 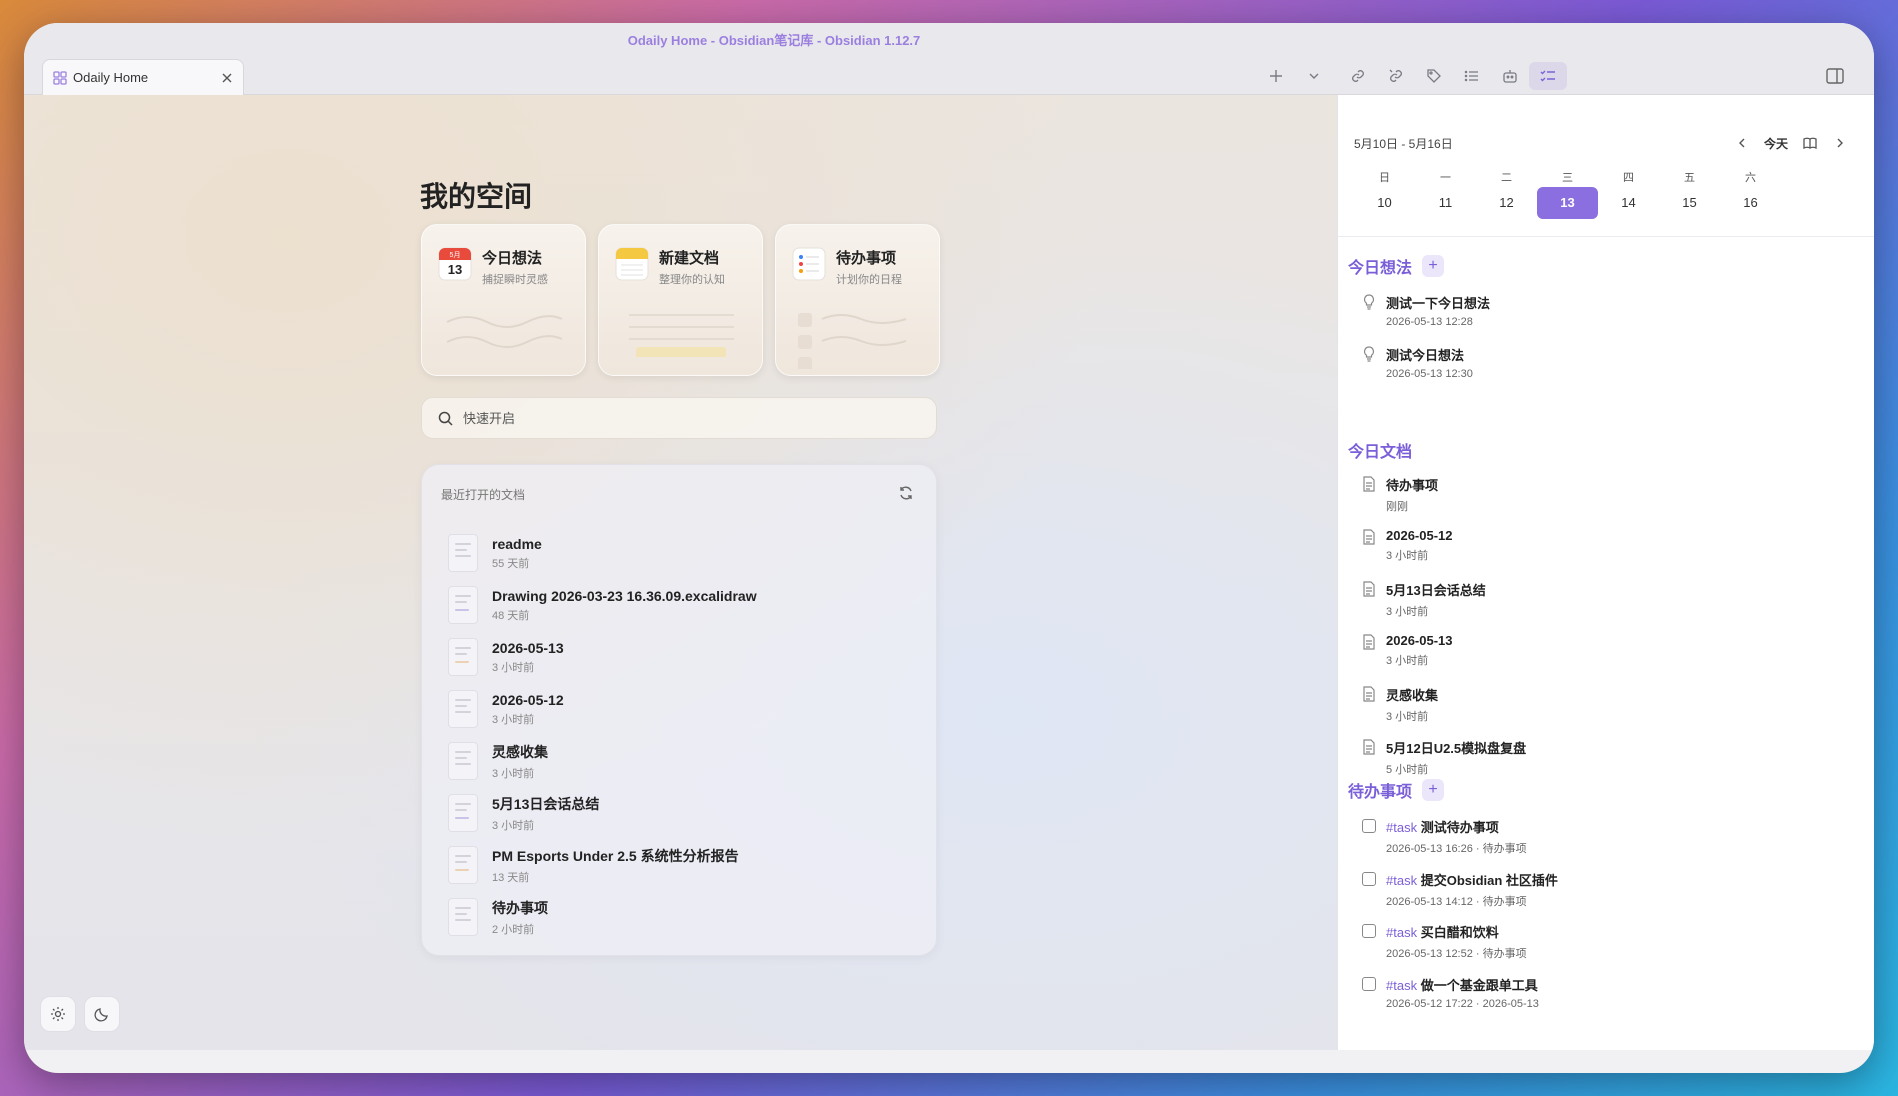 What do you see at coordinates (1434, 76) in the screenshot?
I see `tags-button` at bounding box center [1434, 76].